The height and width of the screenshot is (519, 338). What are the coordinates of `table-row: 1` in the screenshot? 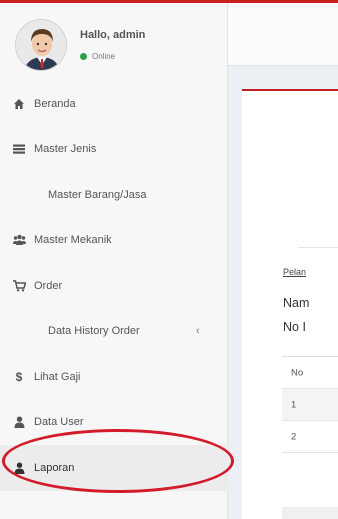 It's located at (310, 405).